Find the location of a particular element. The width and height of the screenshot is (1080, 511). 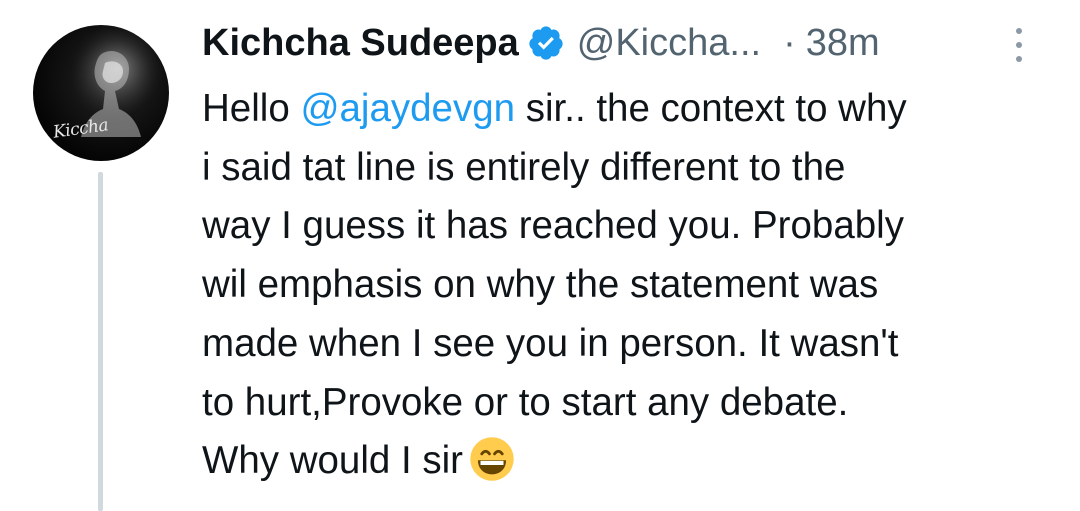

thread-line is located at coordinates (100, 341).